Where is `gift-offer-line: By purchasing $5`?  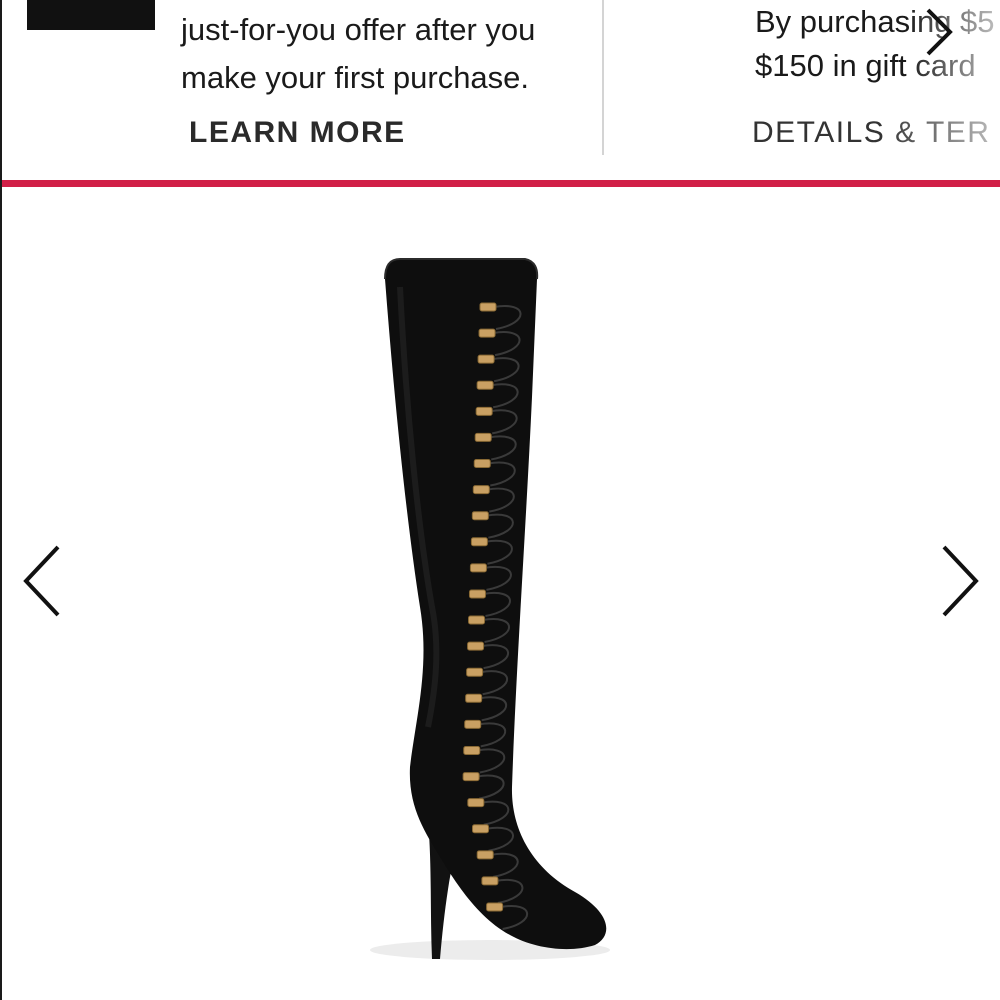 gift-offer-line: By purchasing $5 is located at coordinates (875, 21).